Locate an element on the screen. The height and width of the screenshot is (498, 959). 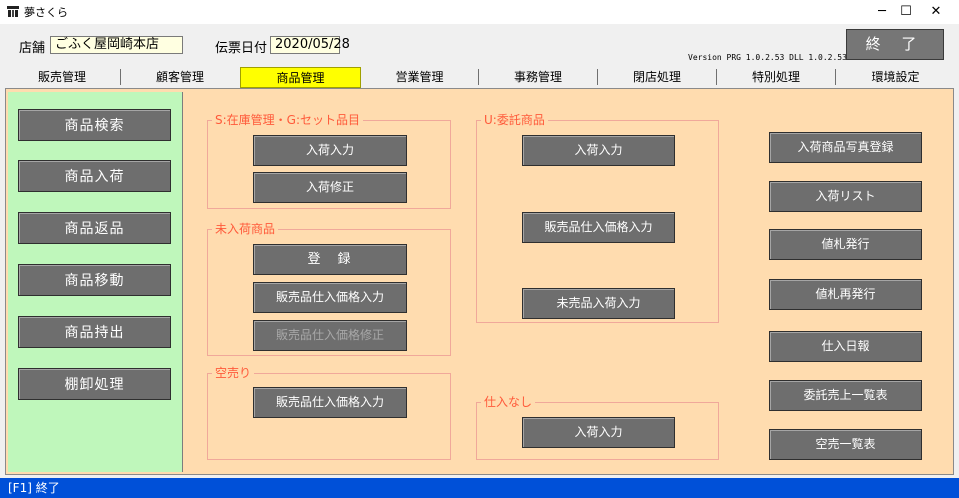
close-button: ✕ is located at coordinates (936, 12).